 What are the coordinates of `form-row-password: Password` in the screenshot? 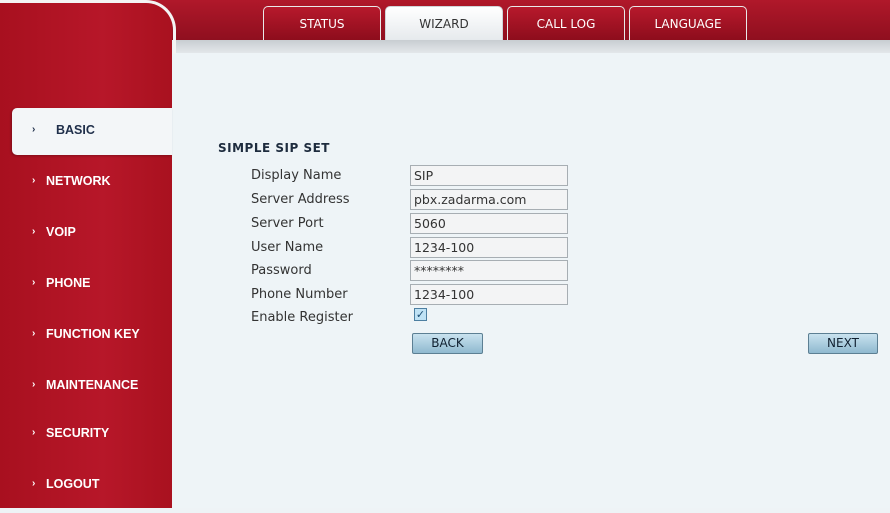 It's located at (416, 271).